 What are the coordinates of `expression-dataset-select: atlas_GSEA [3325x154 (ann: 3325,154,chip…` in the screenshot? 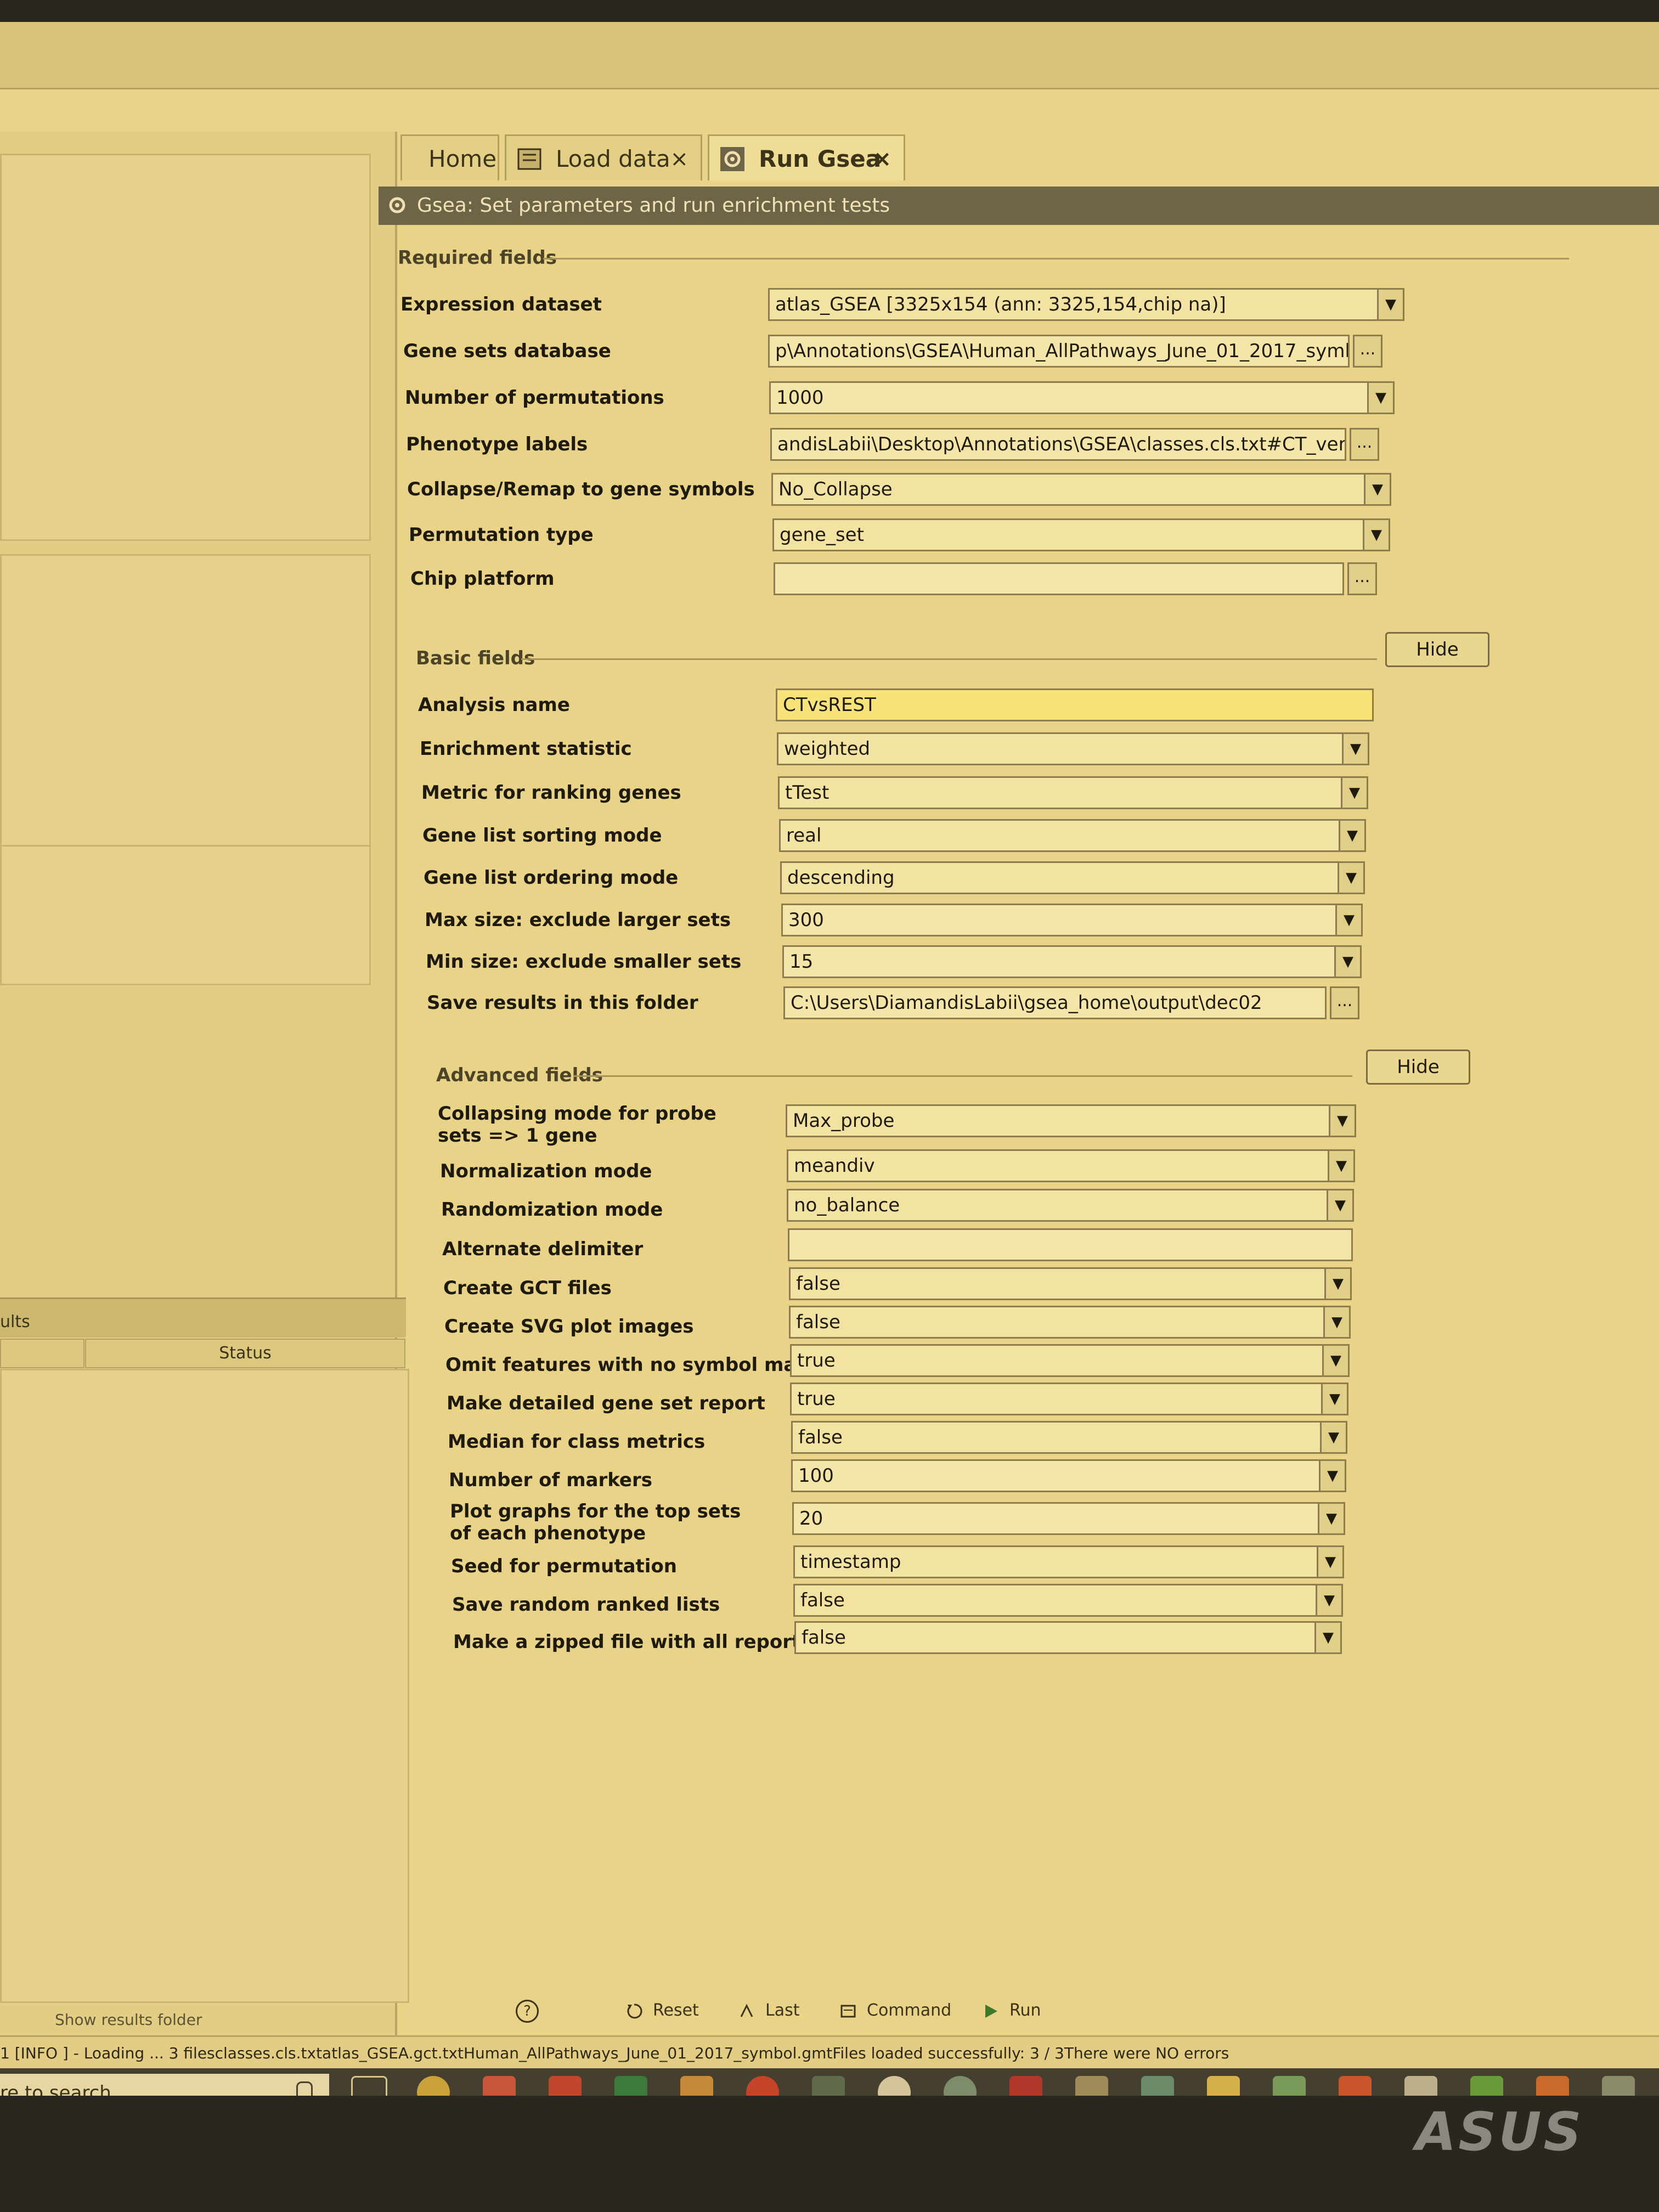 It's located at (1086, 304).